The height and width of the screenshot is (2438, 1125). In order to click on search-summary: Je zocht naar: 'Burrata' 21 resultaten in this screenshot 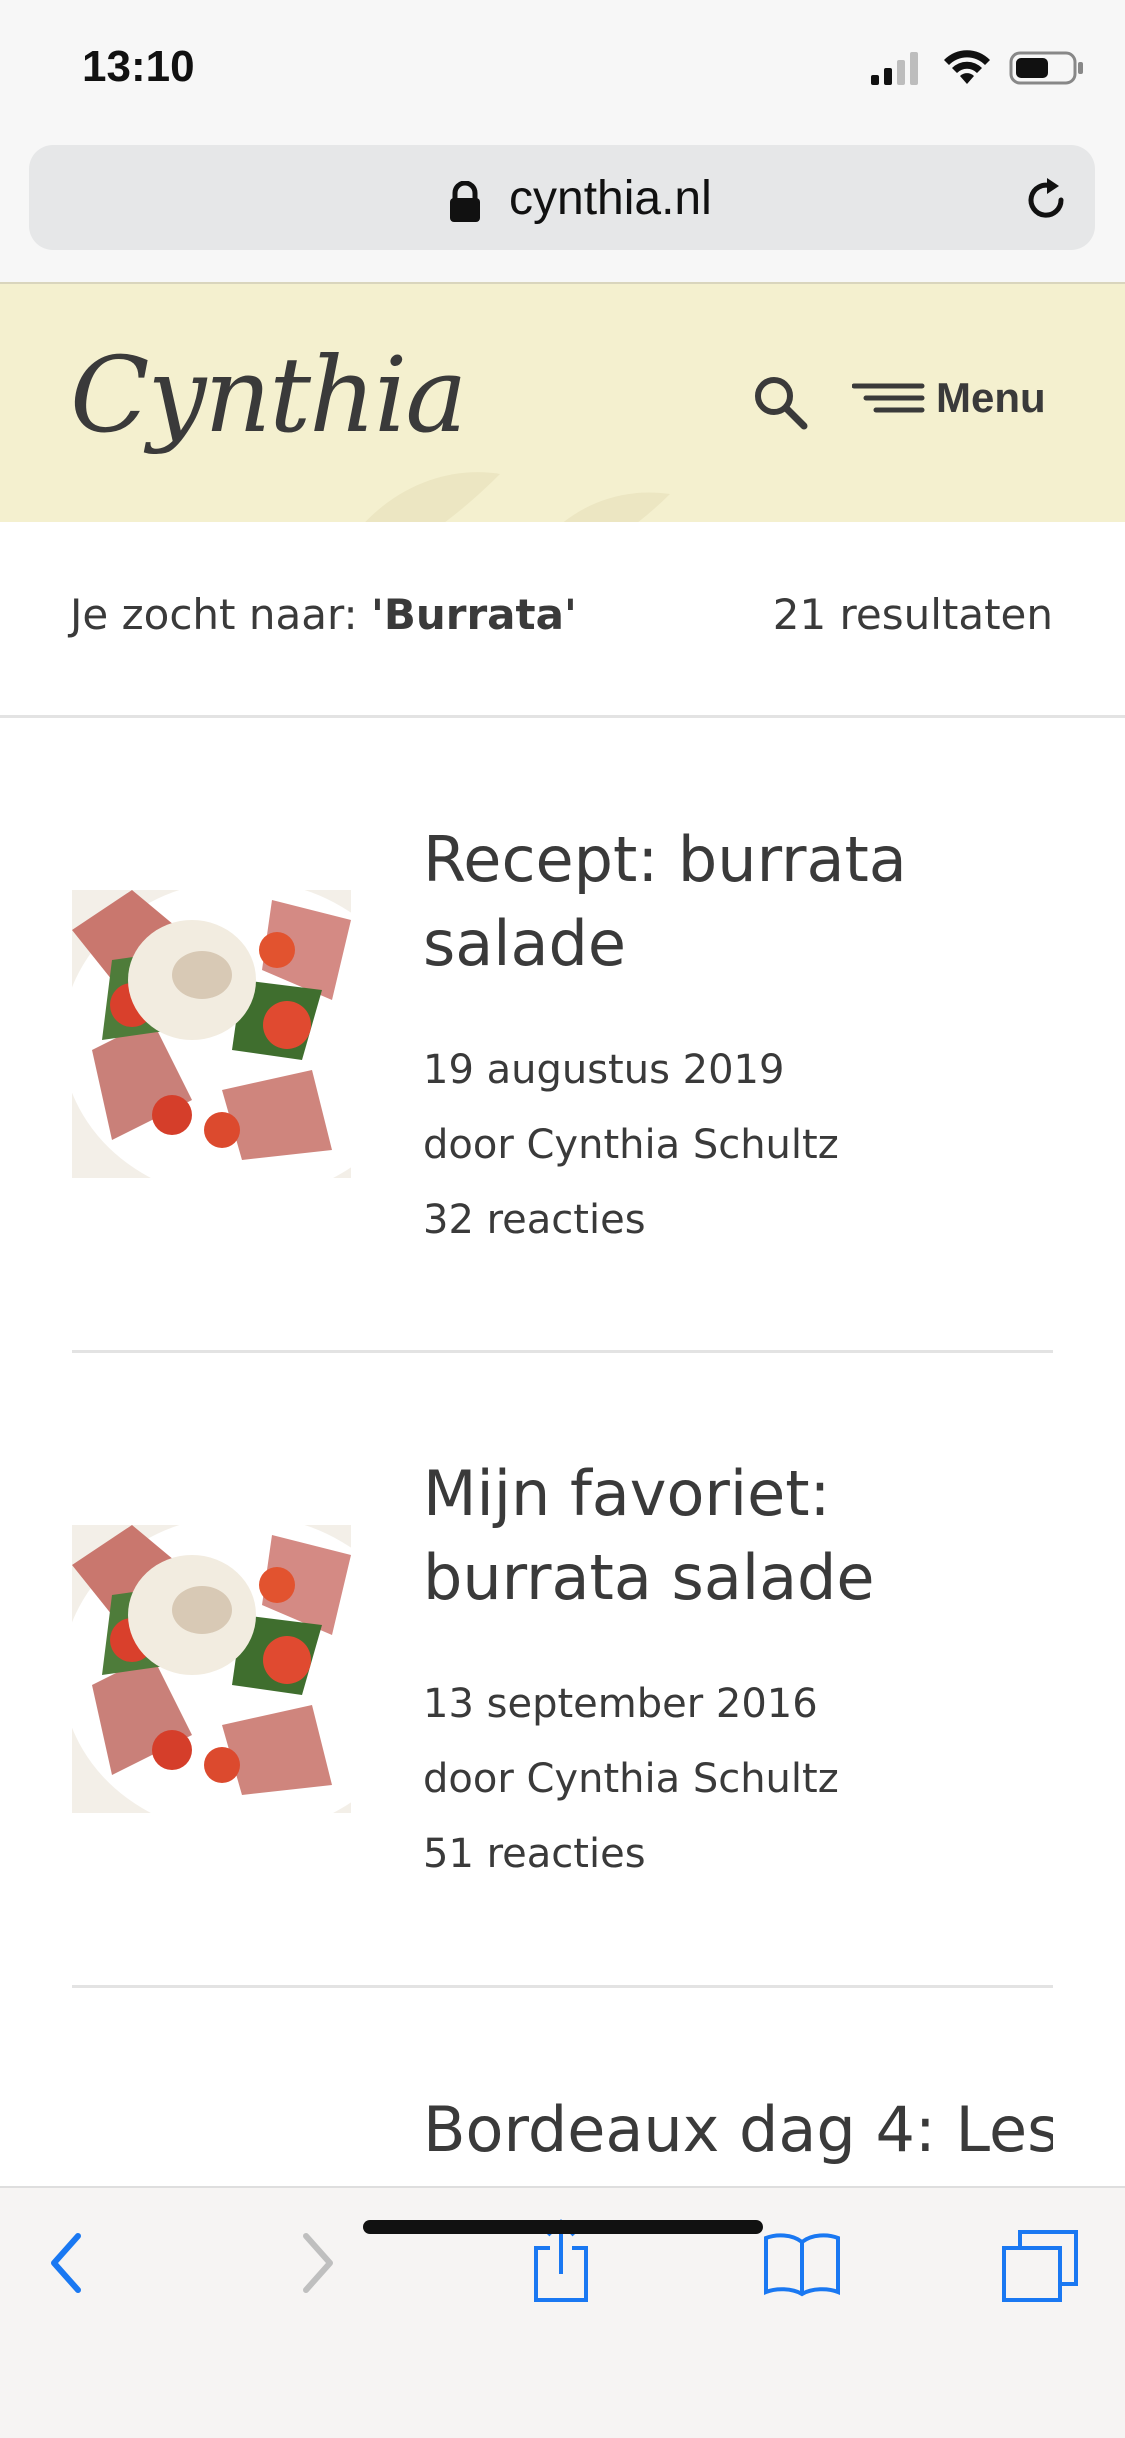, I will do `click(562, 620)`.